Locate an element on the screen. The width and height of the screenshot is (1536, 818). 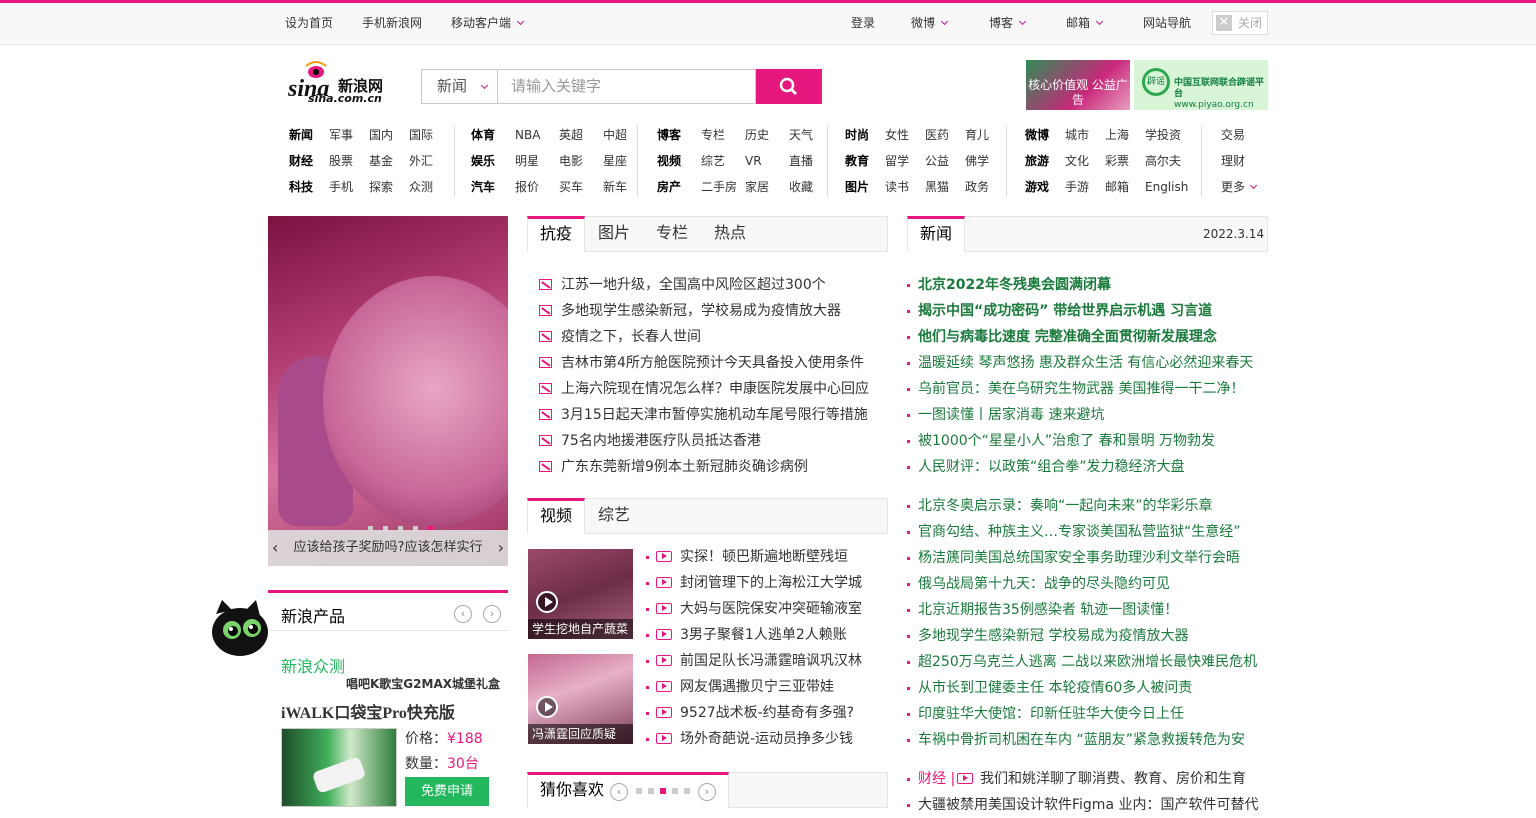
nav-link: 探索 is located at coordinates (389, 187).